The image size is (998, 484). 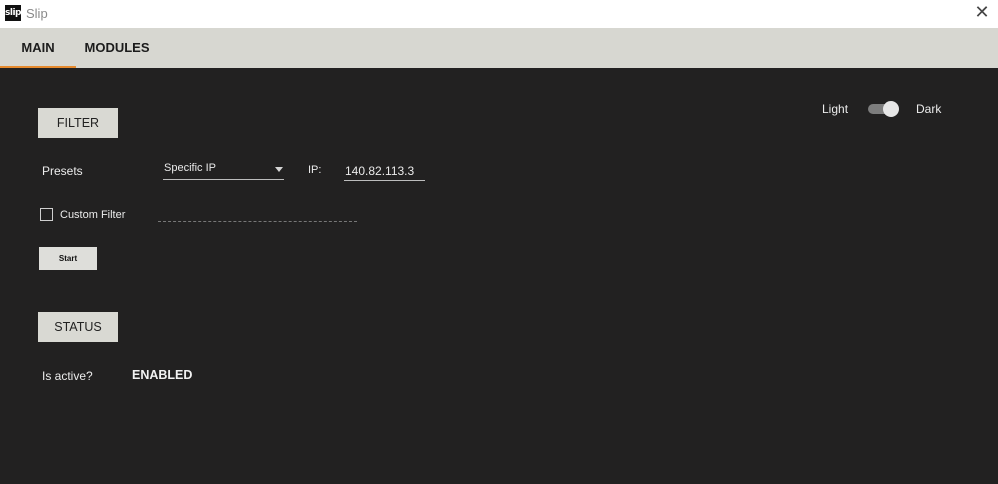 I want to click on start-button: Start, so click(x=68, y=258).